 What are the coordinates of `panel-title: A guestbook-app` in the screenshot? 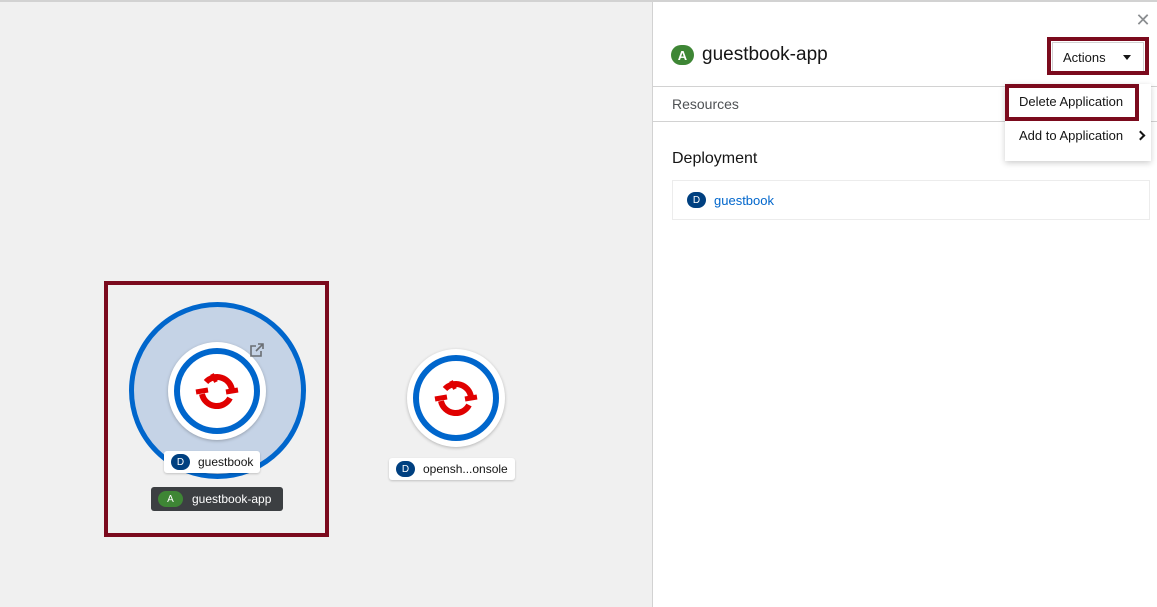 It's located at (749, 55).